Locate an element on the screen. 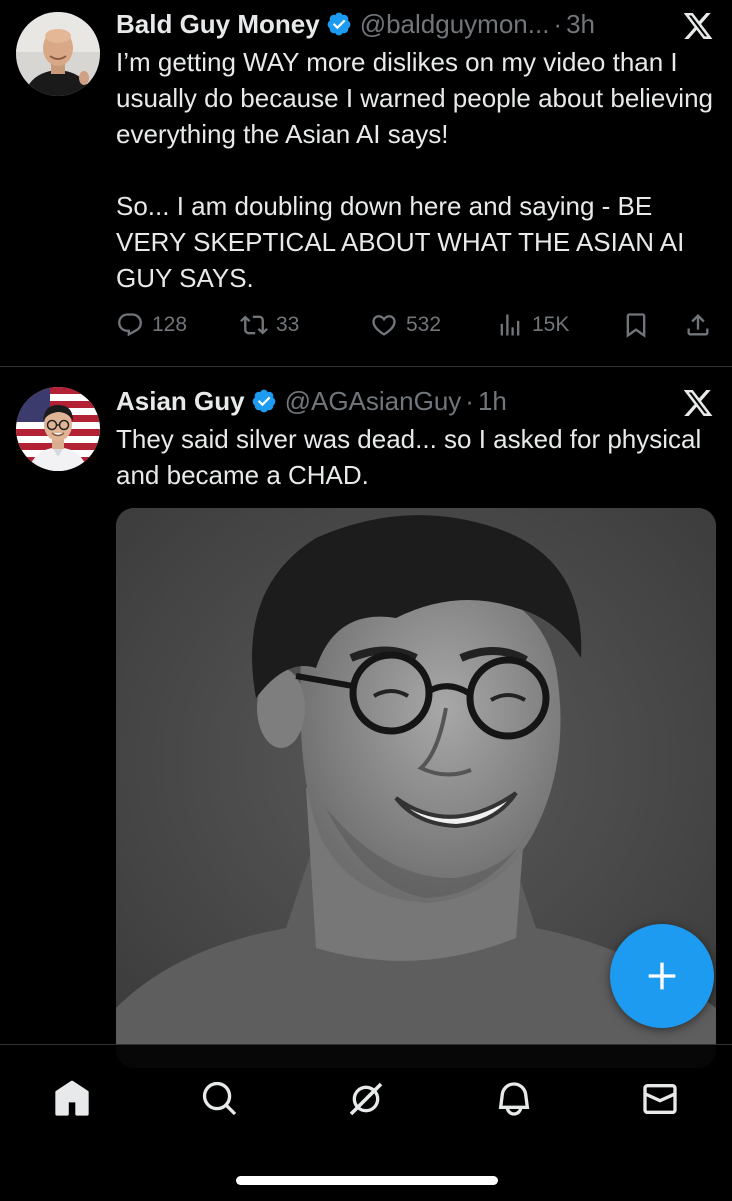  home-icon is located at coordinates (72, 1098).